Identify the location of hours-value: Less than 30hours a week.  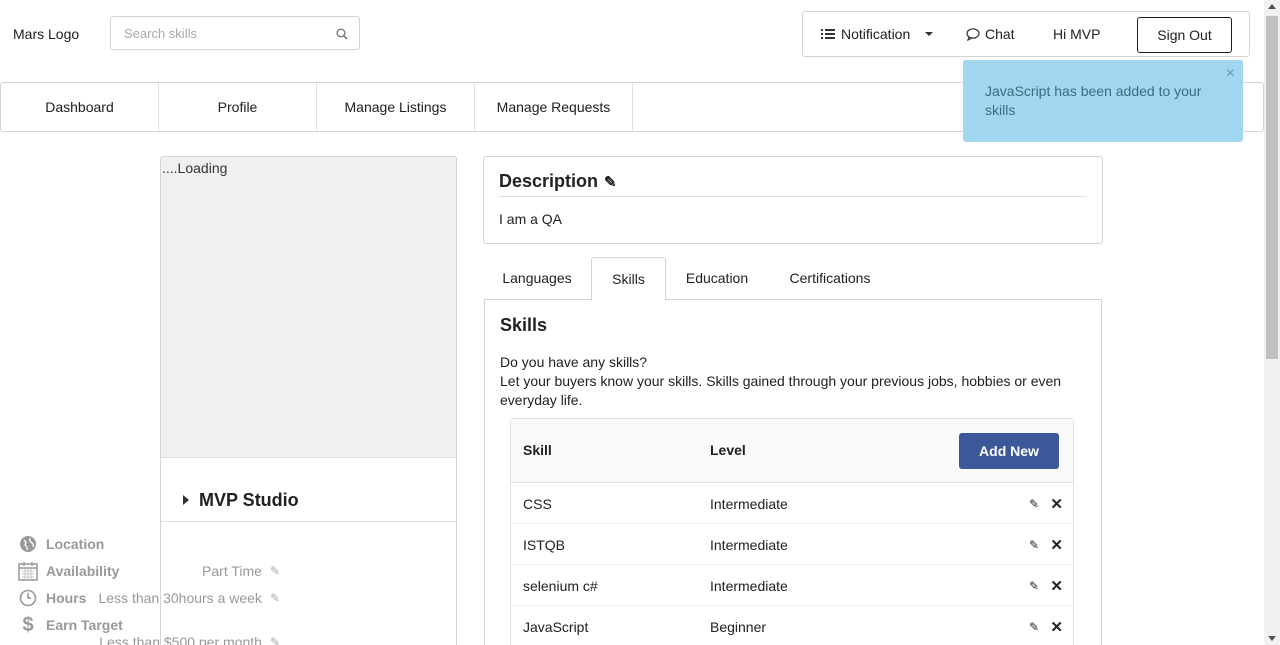
(180, 598).